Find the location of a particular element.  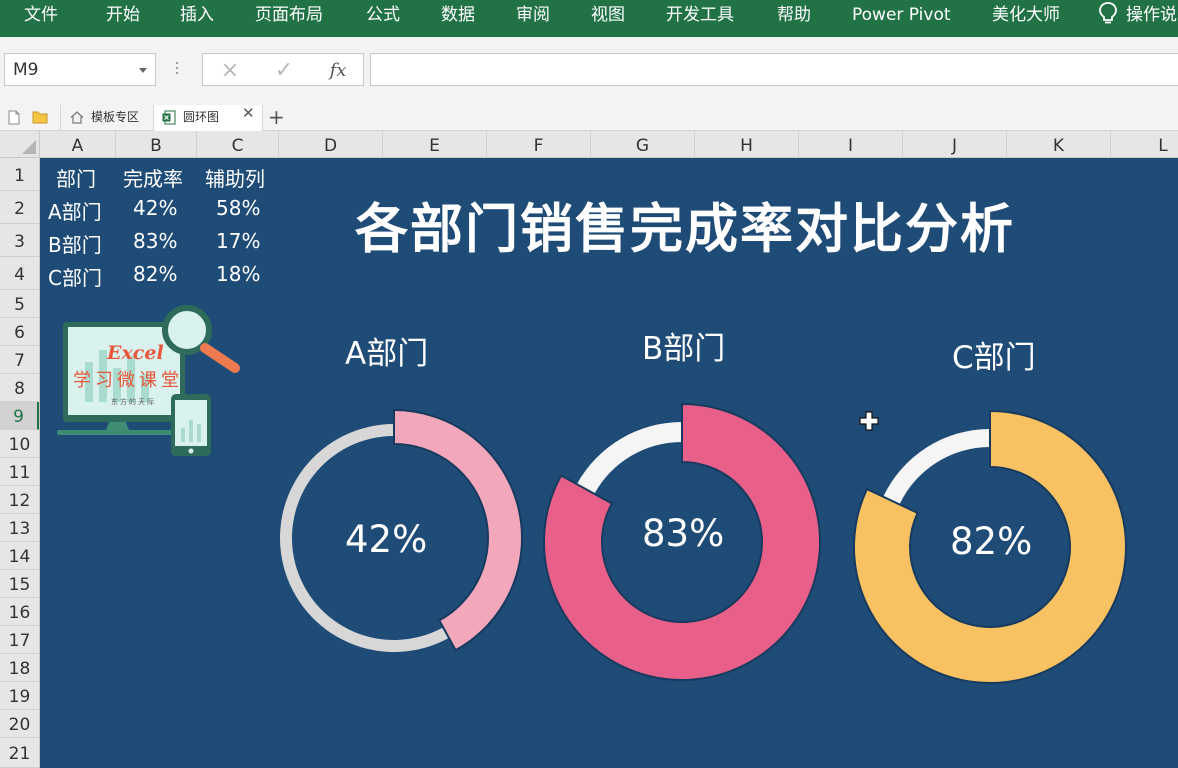

donut-b-remainder-slice is located at coordinates (629, 458).